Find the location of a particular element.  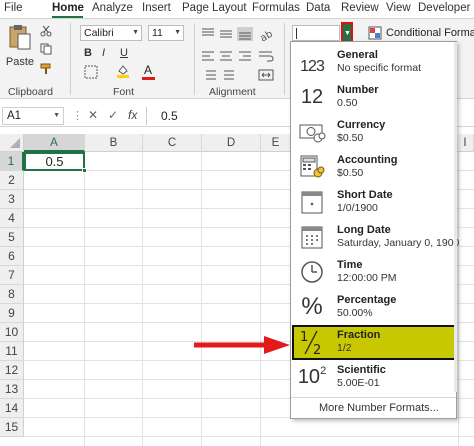

format-option-long-date: Long Date Saturday, January 0, 1900 is located at coordinates (376, 237).